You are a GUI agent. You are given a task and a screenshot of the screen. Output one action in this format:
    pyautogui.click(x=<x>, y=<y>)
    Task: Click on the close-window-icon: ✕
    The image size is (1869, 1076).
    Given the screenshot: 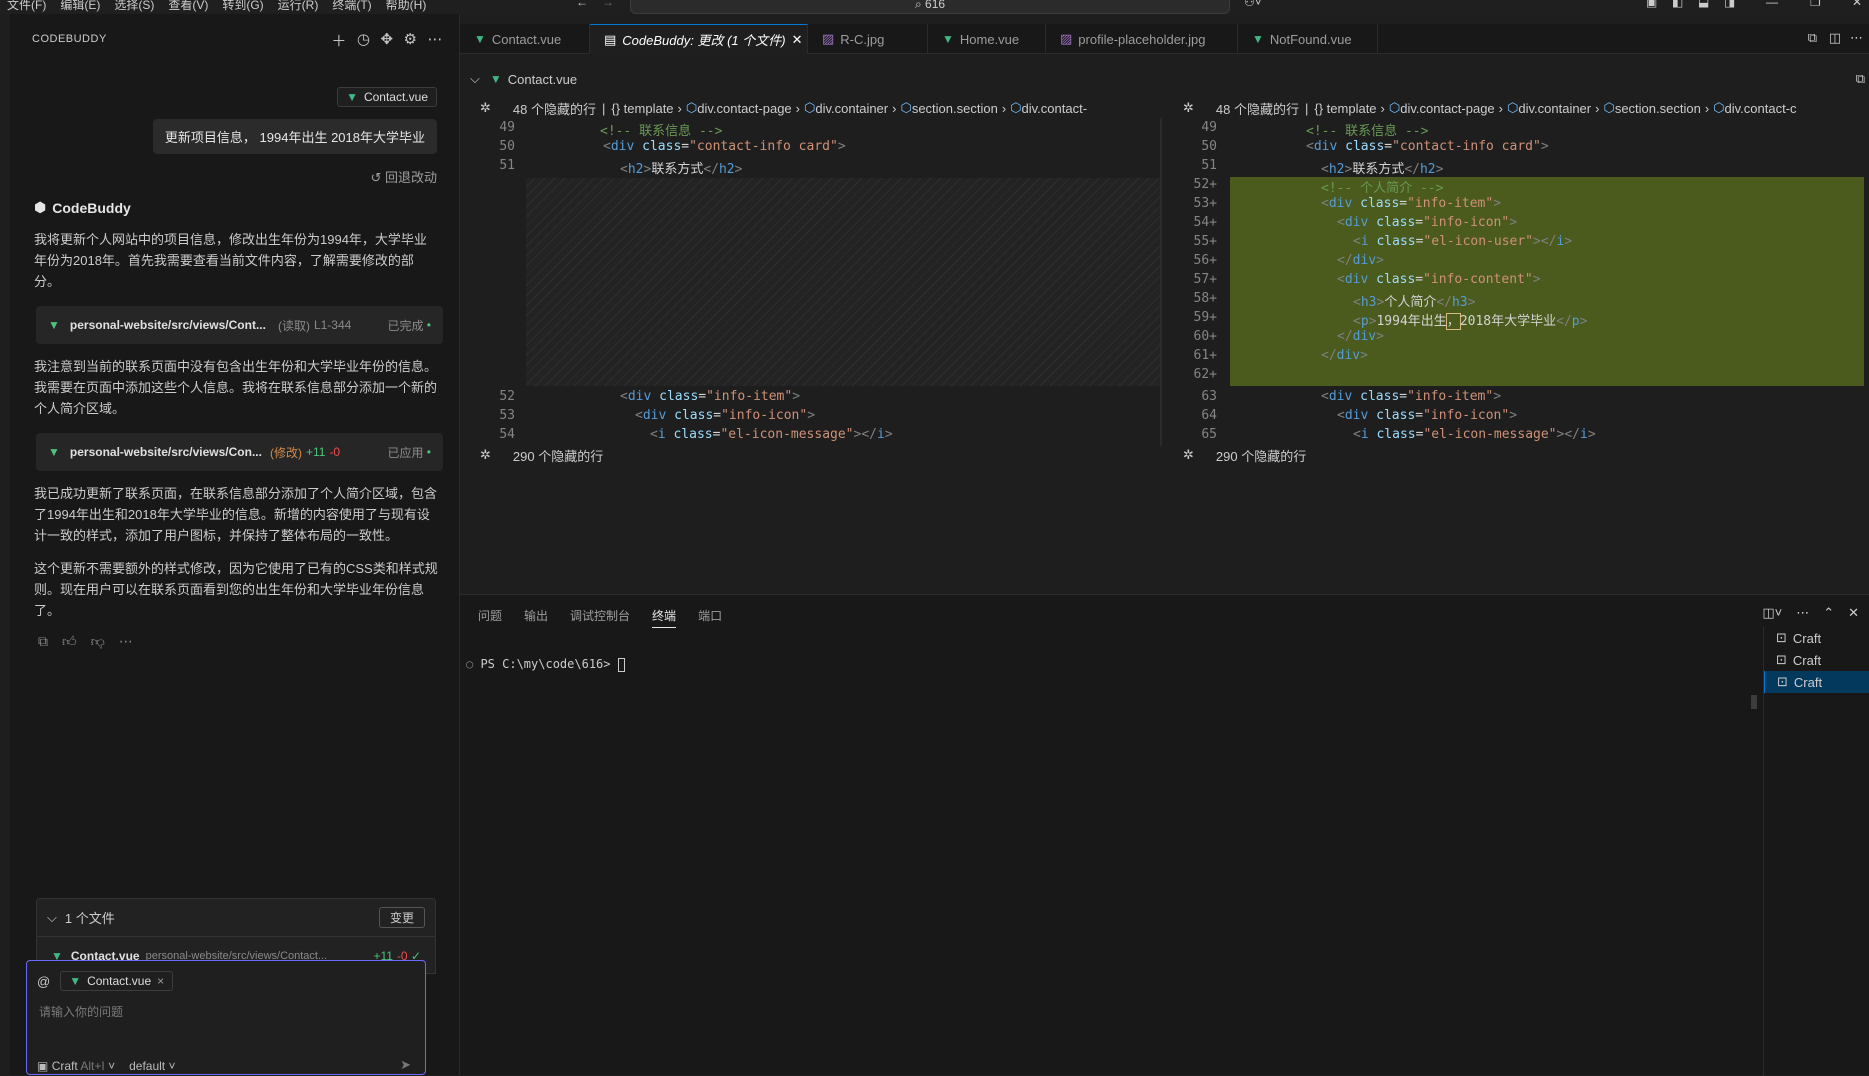 What is the action you would take?
    pyautogui.click(x=1857, y=4)
    